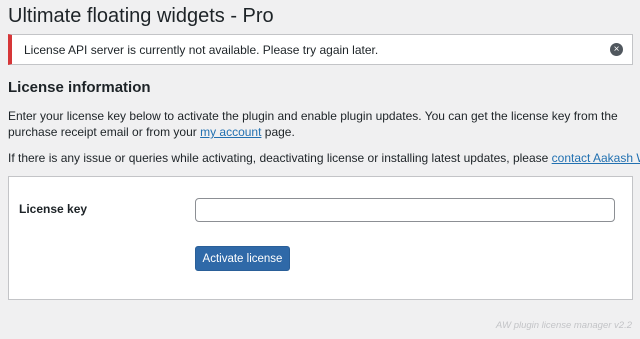 Image resolution: width=640 pixels, height=339 pixels. Describe the element at coordinates (616, 49) in the screenshot. I see `dismiss-notice-icon: ×` at that location.